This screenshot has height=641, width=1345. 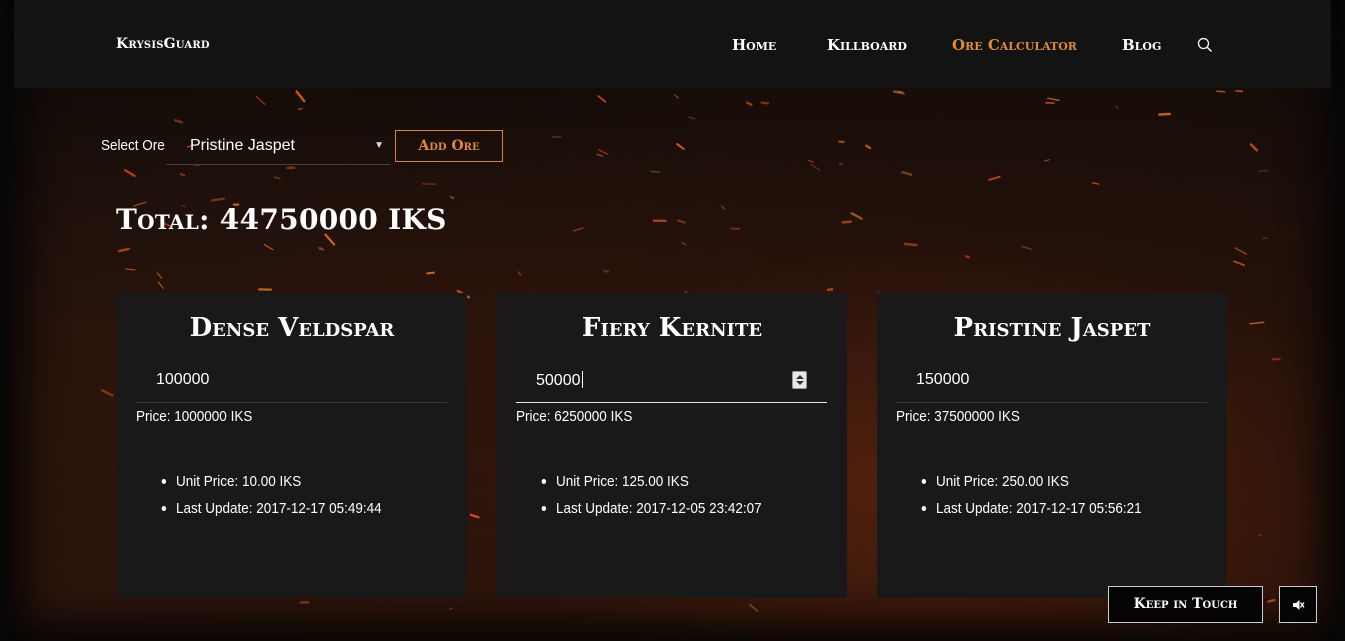 I want to click on number-spinner-icon, so click(x=799, y=380).